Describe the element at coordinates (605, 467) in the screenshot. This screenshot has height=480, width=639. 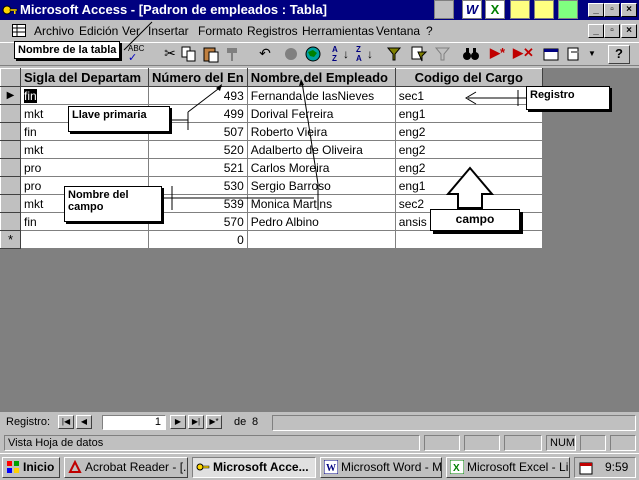
I see `system-tray: 9:59` at that location.